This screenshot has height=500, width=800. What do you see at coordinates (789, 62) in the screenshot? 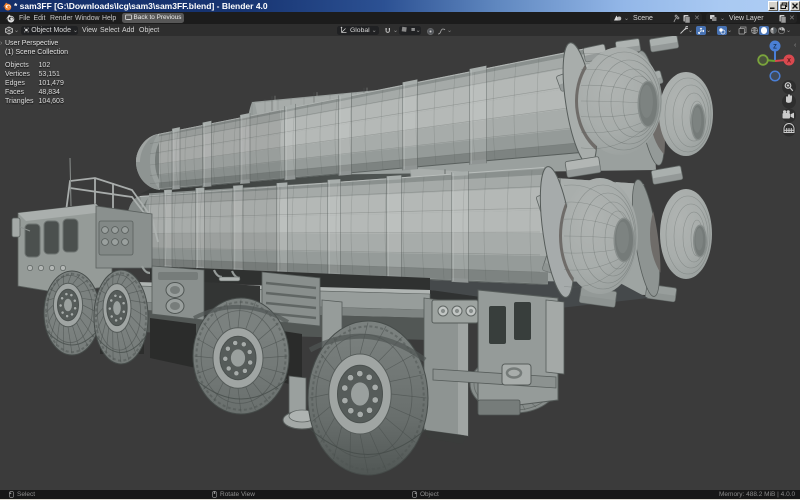
I see `svg-text: X` at bounding box center [789, 62].